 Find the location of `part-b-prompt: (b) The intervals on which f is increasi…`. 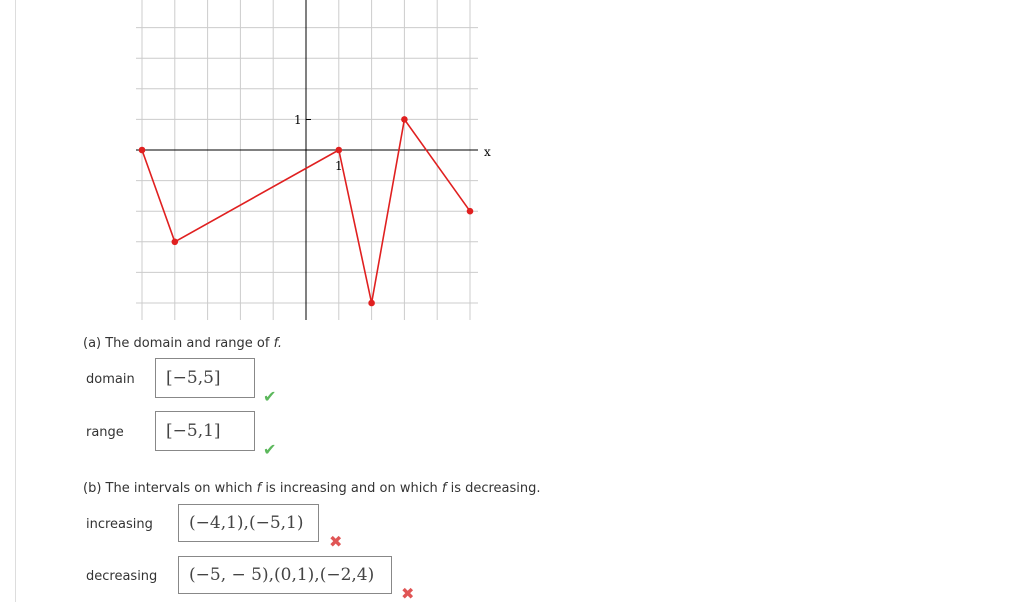

part-b-prompt: (b) The intervals on which f is increasi… is located at coordinates (312, 488).